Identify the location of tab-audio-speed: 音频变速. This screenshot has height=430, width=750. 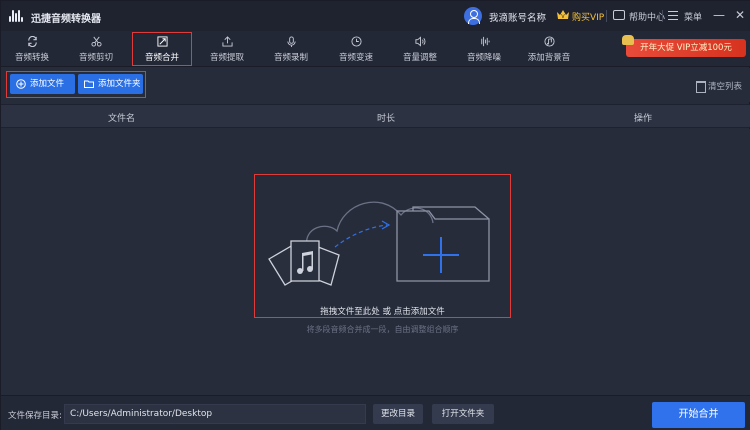
(356, 49).